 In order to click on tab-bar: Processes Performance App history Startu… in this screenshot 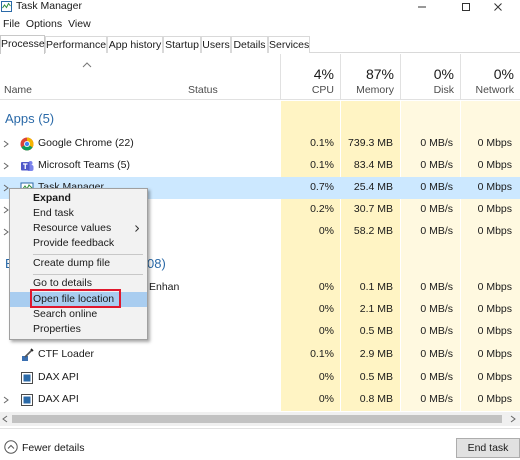, I will do `click(260, 44)`.